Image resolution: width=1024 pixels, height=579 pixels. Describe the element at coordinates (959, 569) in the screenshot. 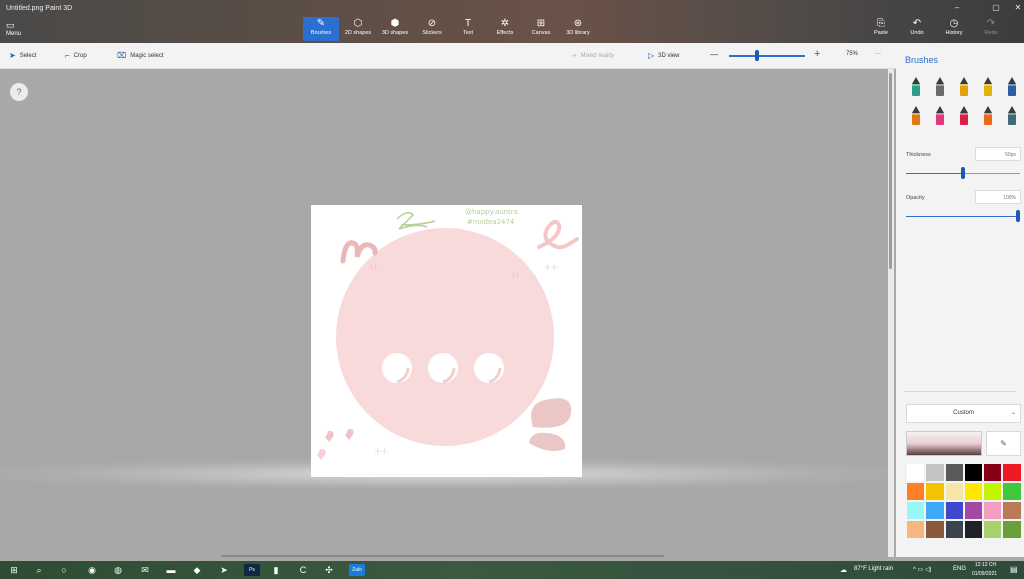

I see `input-language: ENG` at that location.